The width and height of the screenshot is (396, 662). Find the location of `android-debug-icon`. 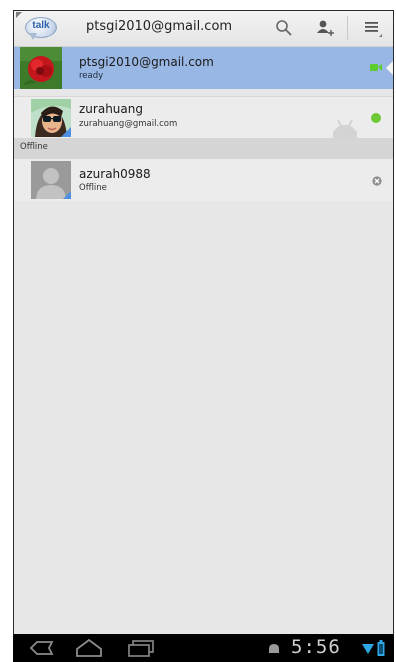

android-debug-icon is located at coordinates (274, 648).